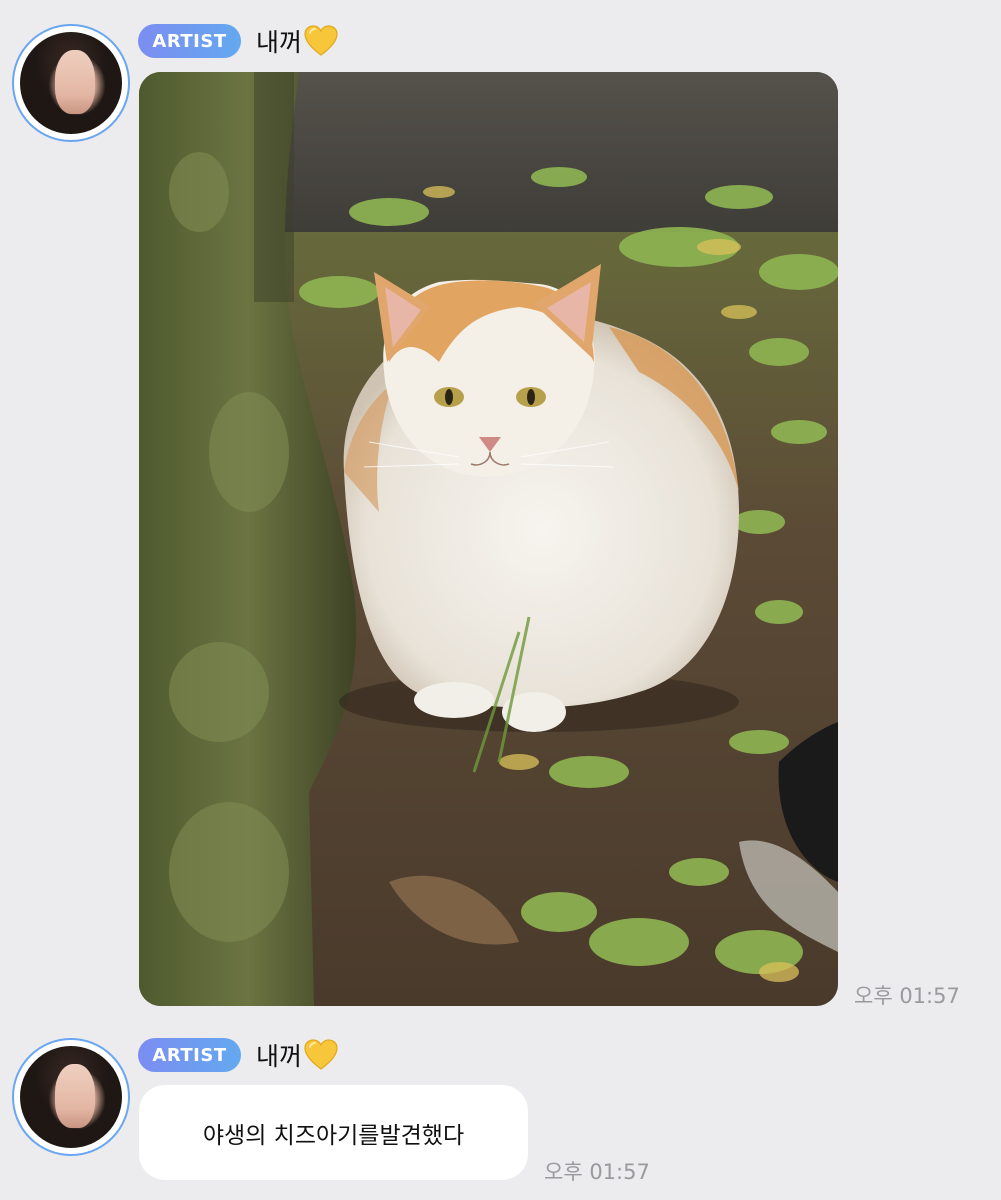  I want to click on message-bubble: 야생의 치즈아기를발견했다, so click(333, 1132).